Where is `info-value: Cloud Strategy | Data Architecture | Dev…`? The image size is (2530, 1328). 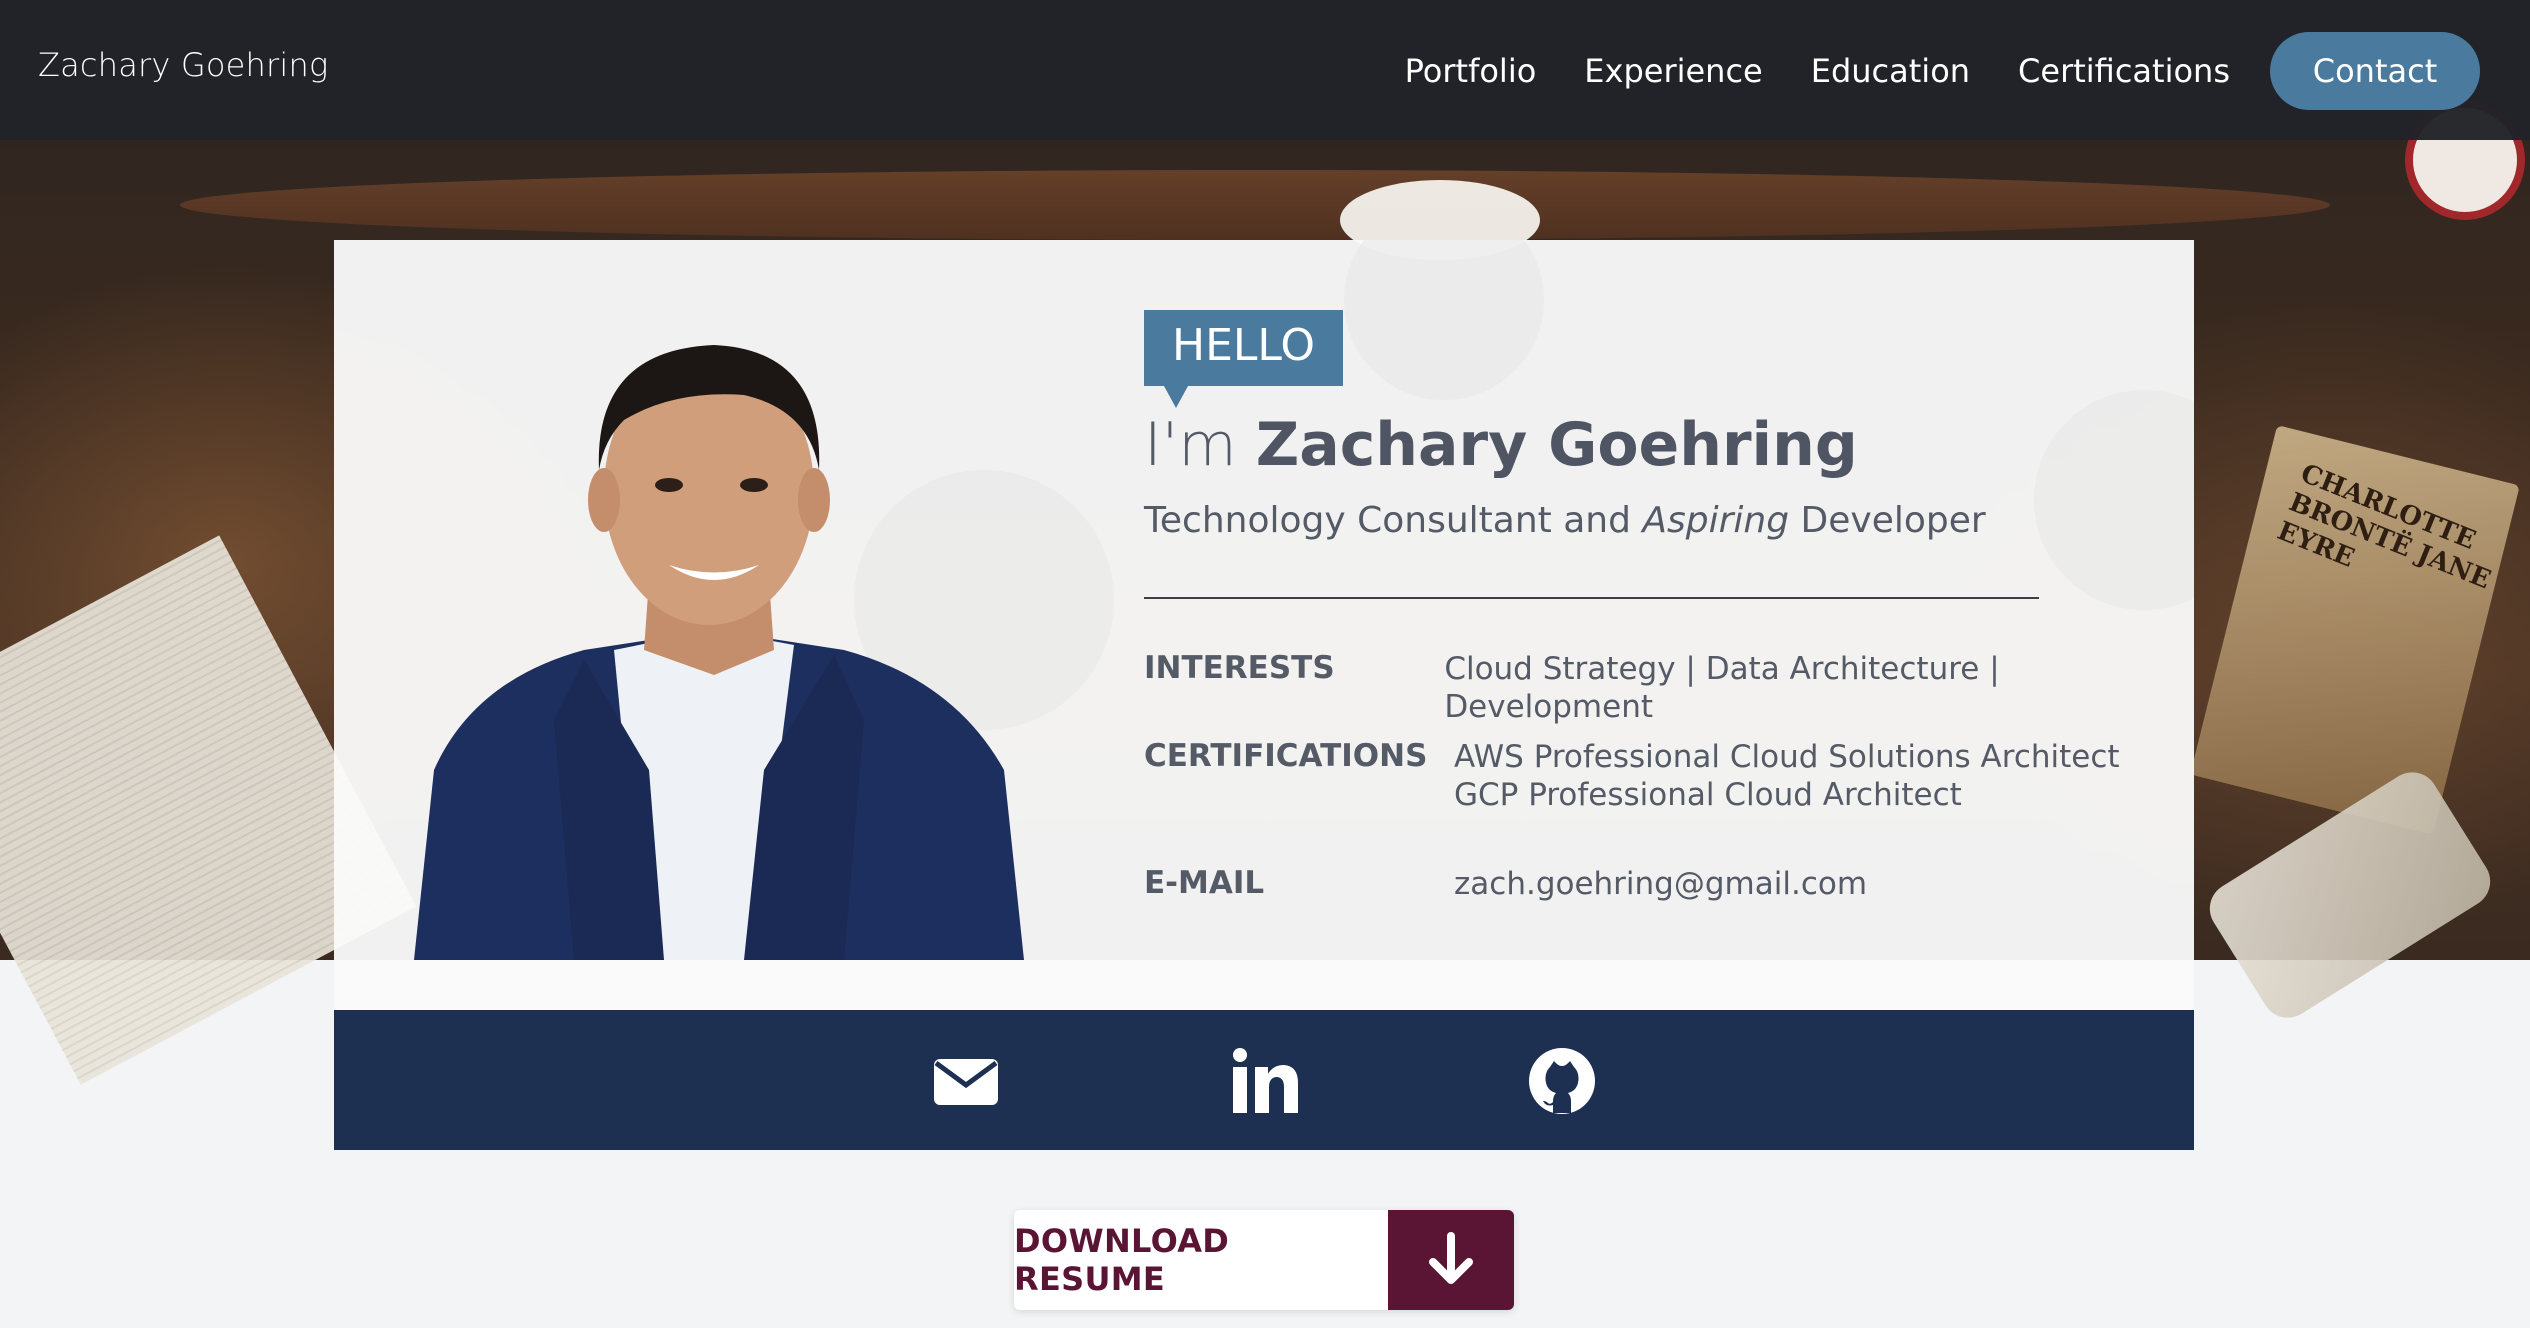 info-value: Cloud Strategy | Data Architecture | Dev… is located at coordinates (1819, 688).